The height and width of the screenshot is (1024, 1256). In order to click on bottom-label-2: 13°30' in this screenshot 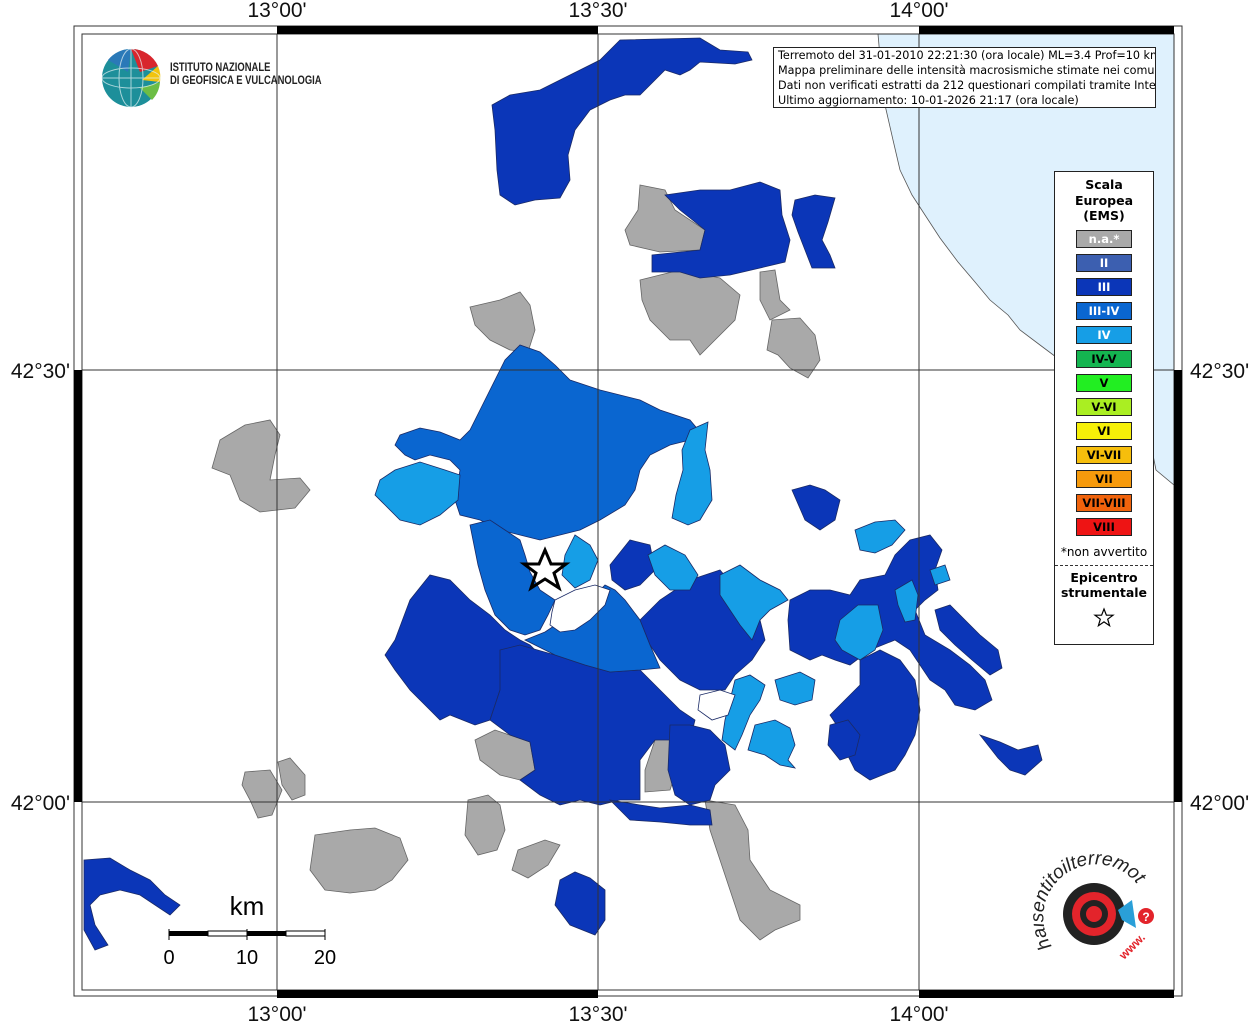, I will do `click(597, 1013)`.